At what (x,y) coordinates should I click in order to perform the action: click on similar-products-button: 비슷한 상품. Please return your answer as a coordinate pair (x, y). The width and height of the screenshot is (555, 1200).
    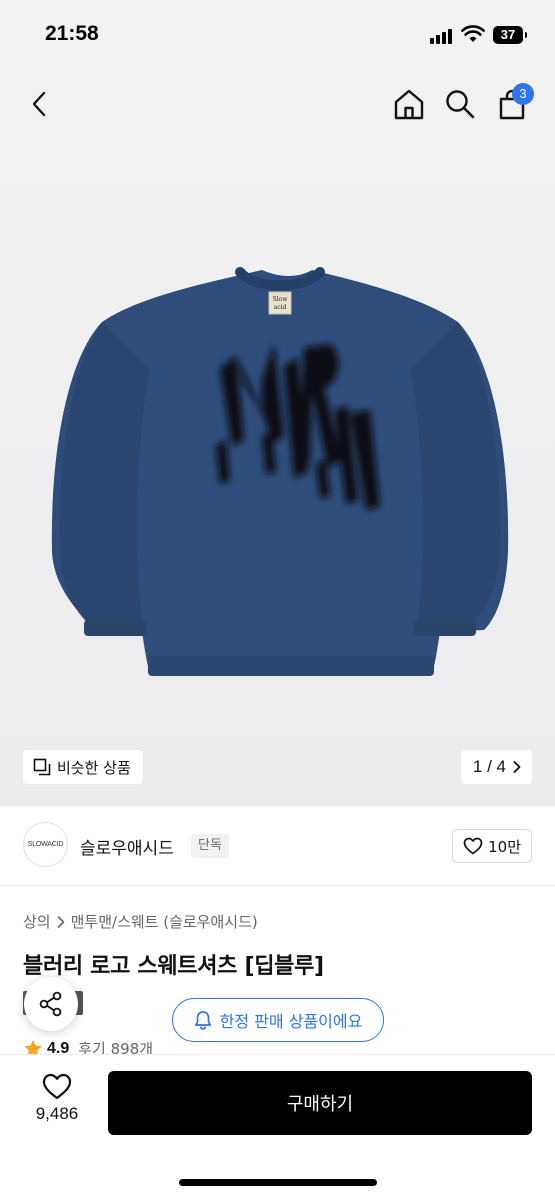
    Looking at the image, I should click on (83, 767).